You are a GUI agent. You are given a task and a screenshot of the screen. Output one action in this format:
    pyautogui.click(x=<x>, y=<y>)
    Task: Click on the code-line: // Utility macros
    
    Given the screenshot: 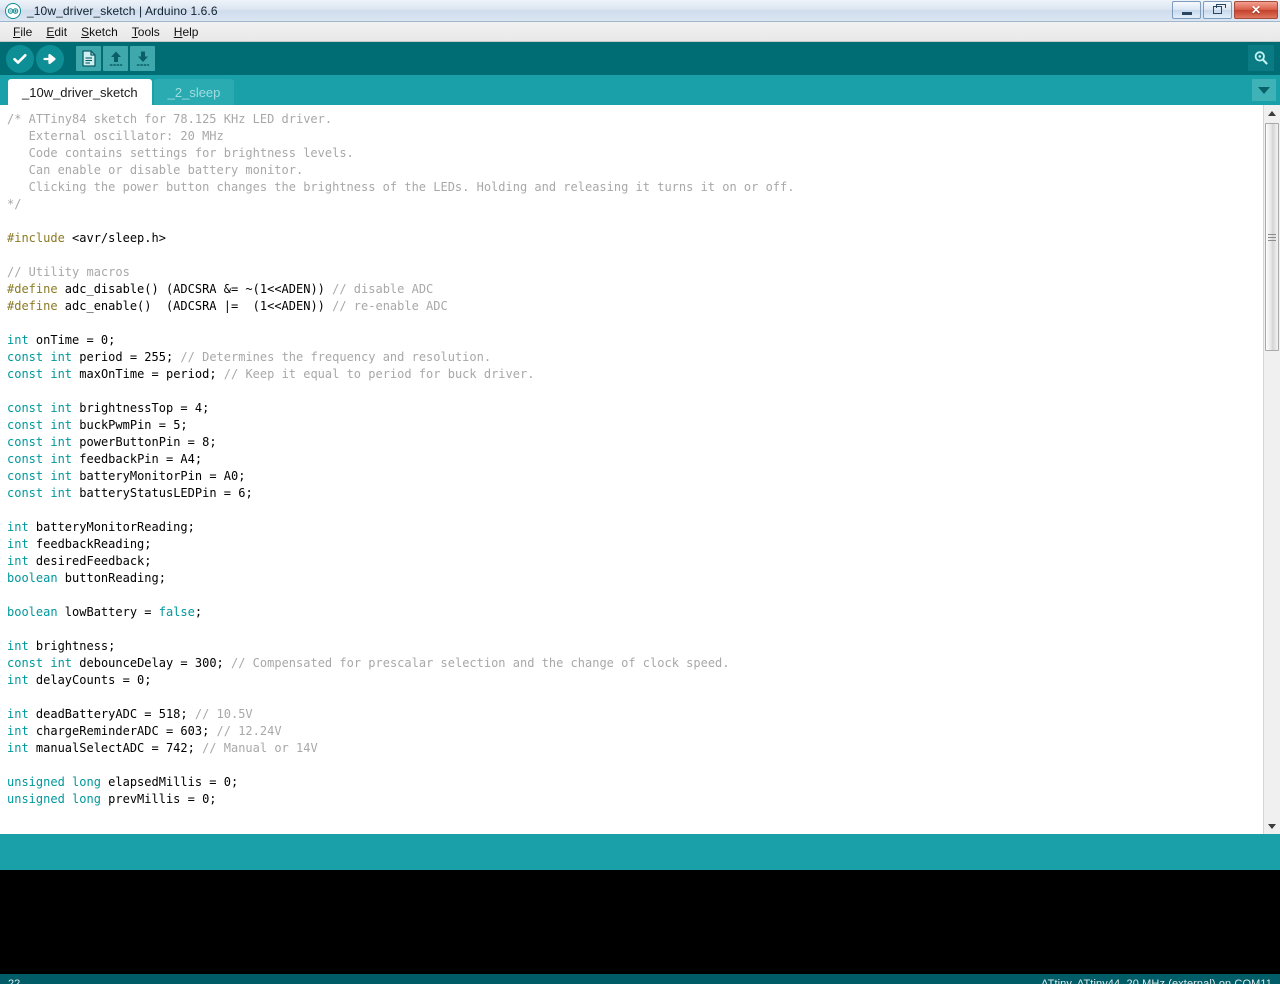 What is the action you would take?
    pyautogui.click(x=635, y=272)
    